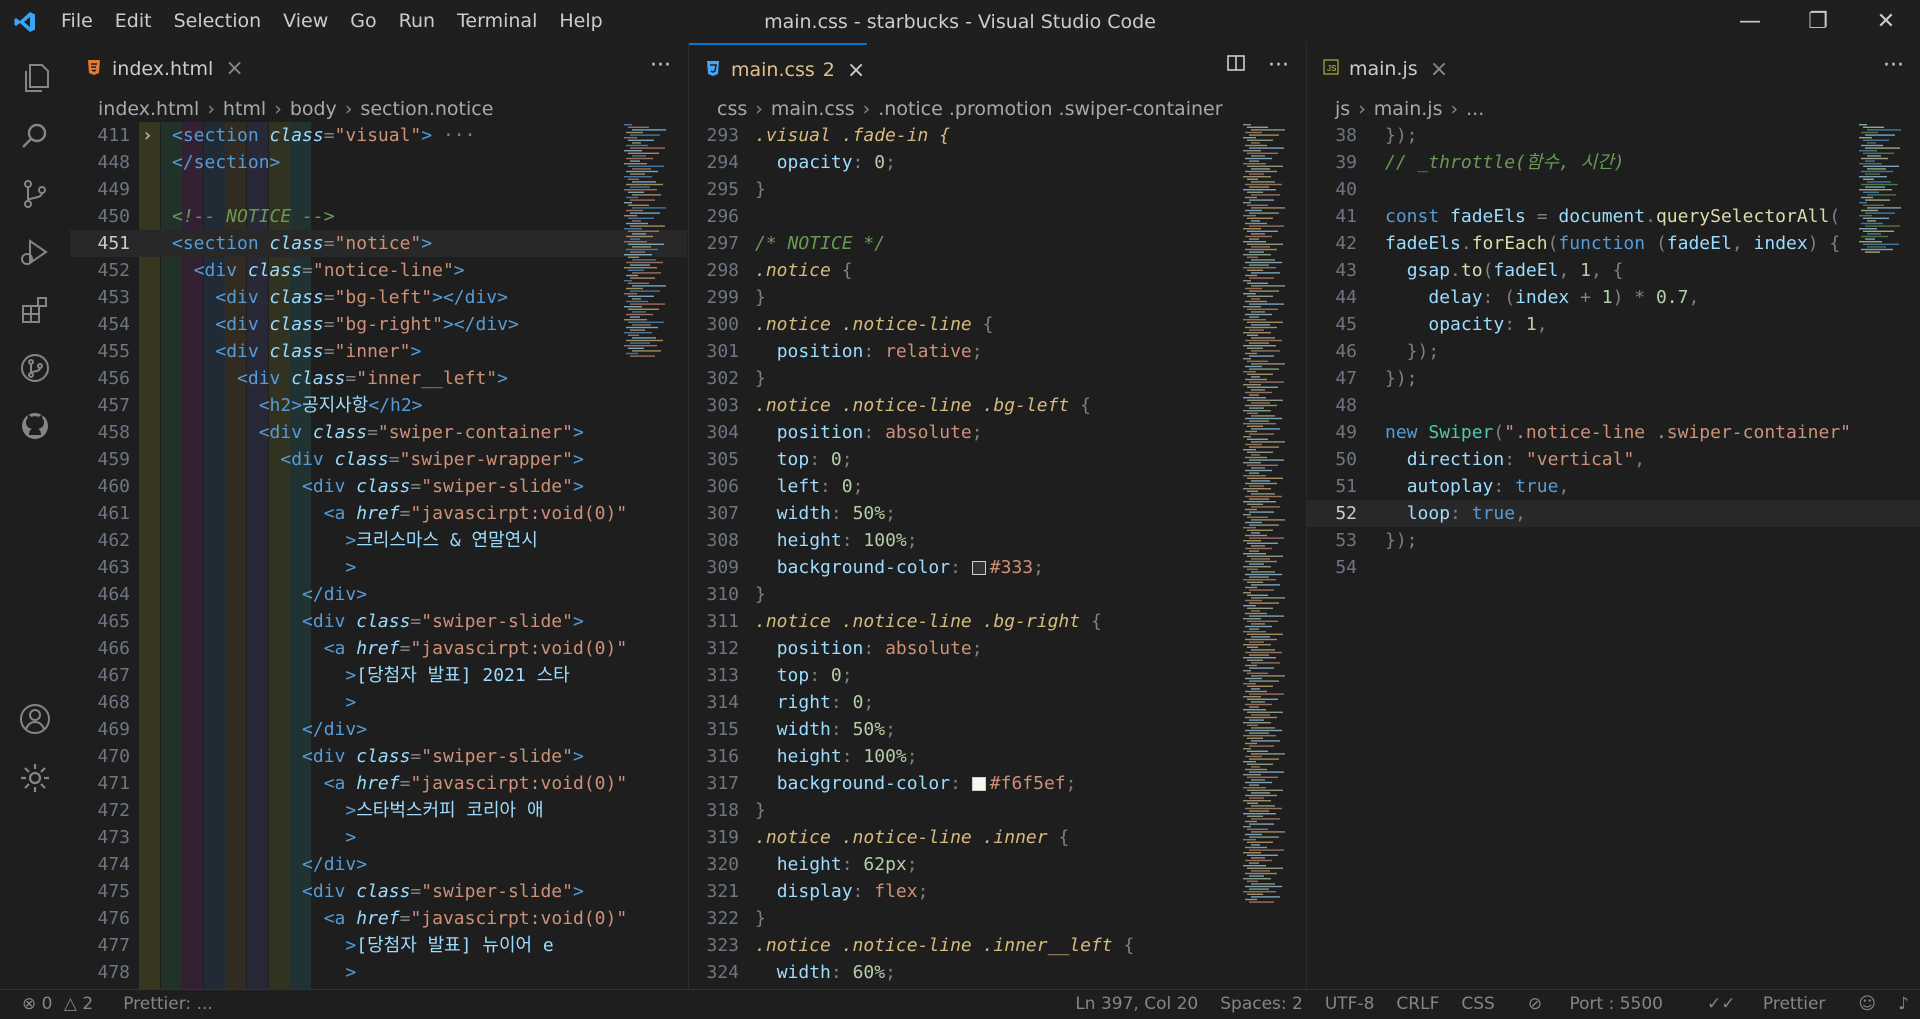 This screenshot has width=1920, height=1019. Describe the element at coordinates (113, 270) in the screenshot. I see `line-number: 452` at that location.